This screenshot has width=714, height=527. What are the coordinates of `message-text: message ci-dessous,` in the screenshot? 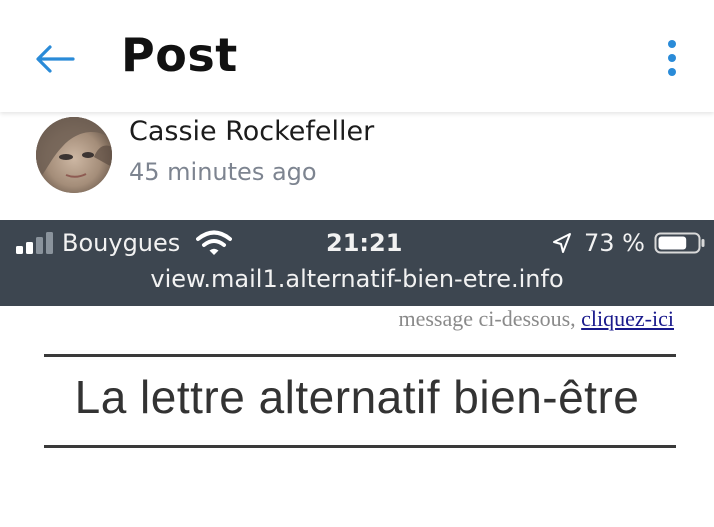 It's located at (490, 318).